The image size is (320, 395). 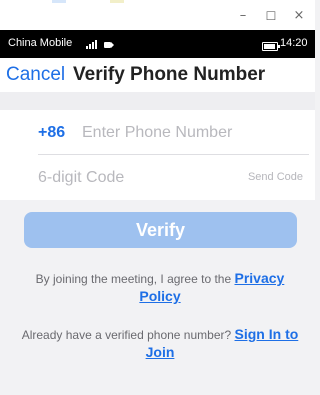 What do you see at coordinates (109, 45) in the screenshot?
I see `video-call-icon` at bounding box center [109, 45].